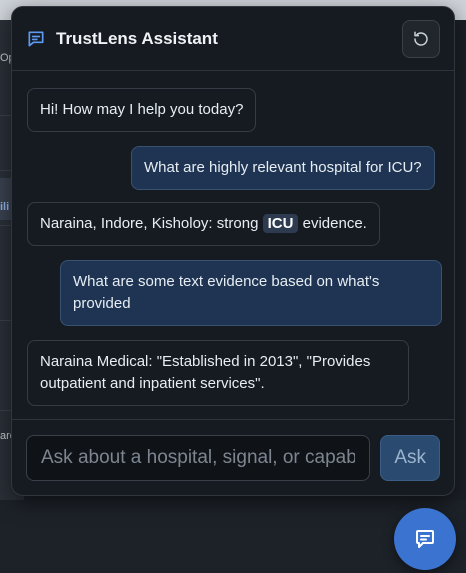 The width and height of the screenshot is (466, 573). I want to click on assistant-launcher-button, so click(425, 539).